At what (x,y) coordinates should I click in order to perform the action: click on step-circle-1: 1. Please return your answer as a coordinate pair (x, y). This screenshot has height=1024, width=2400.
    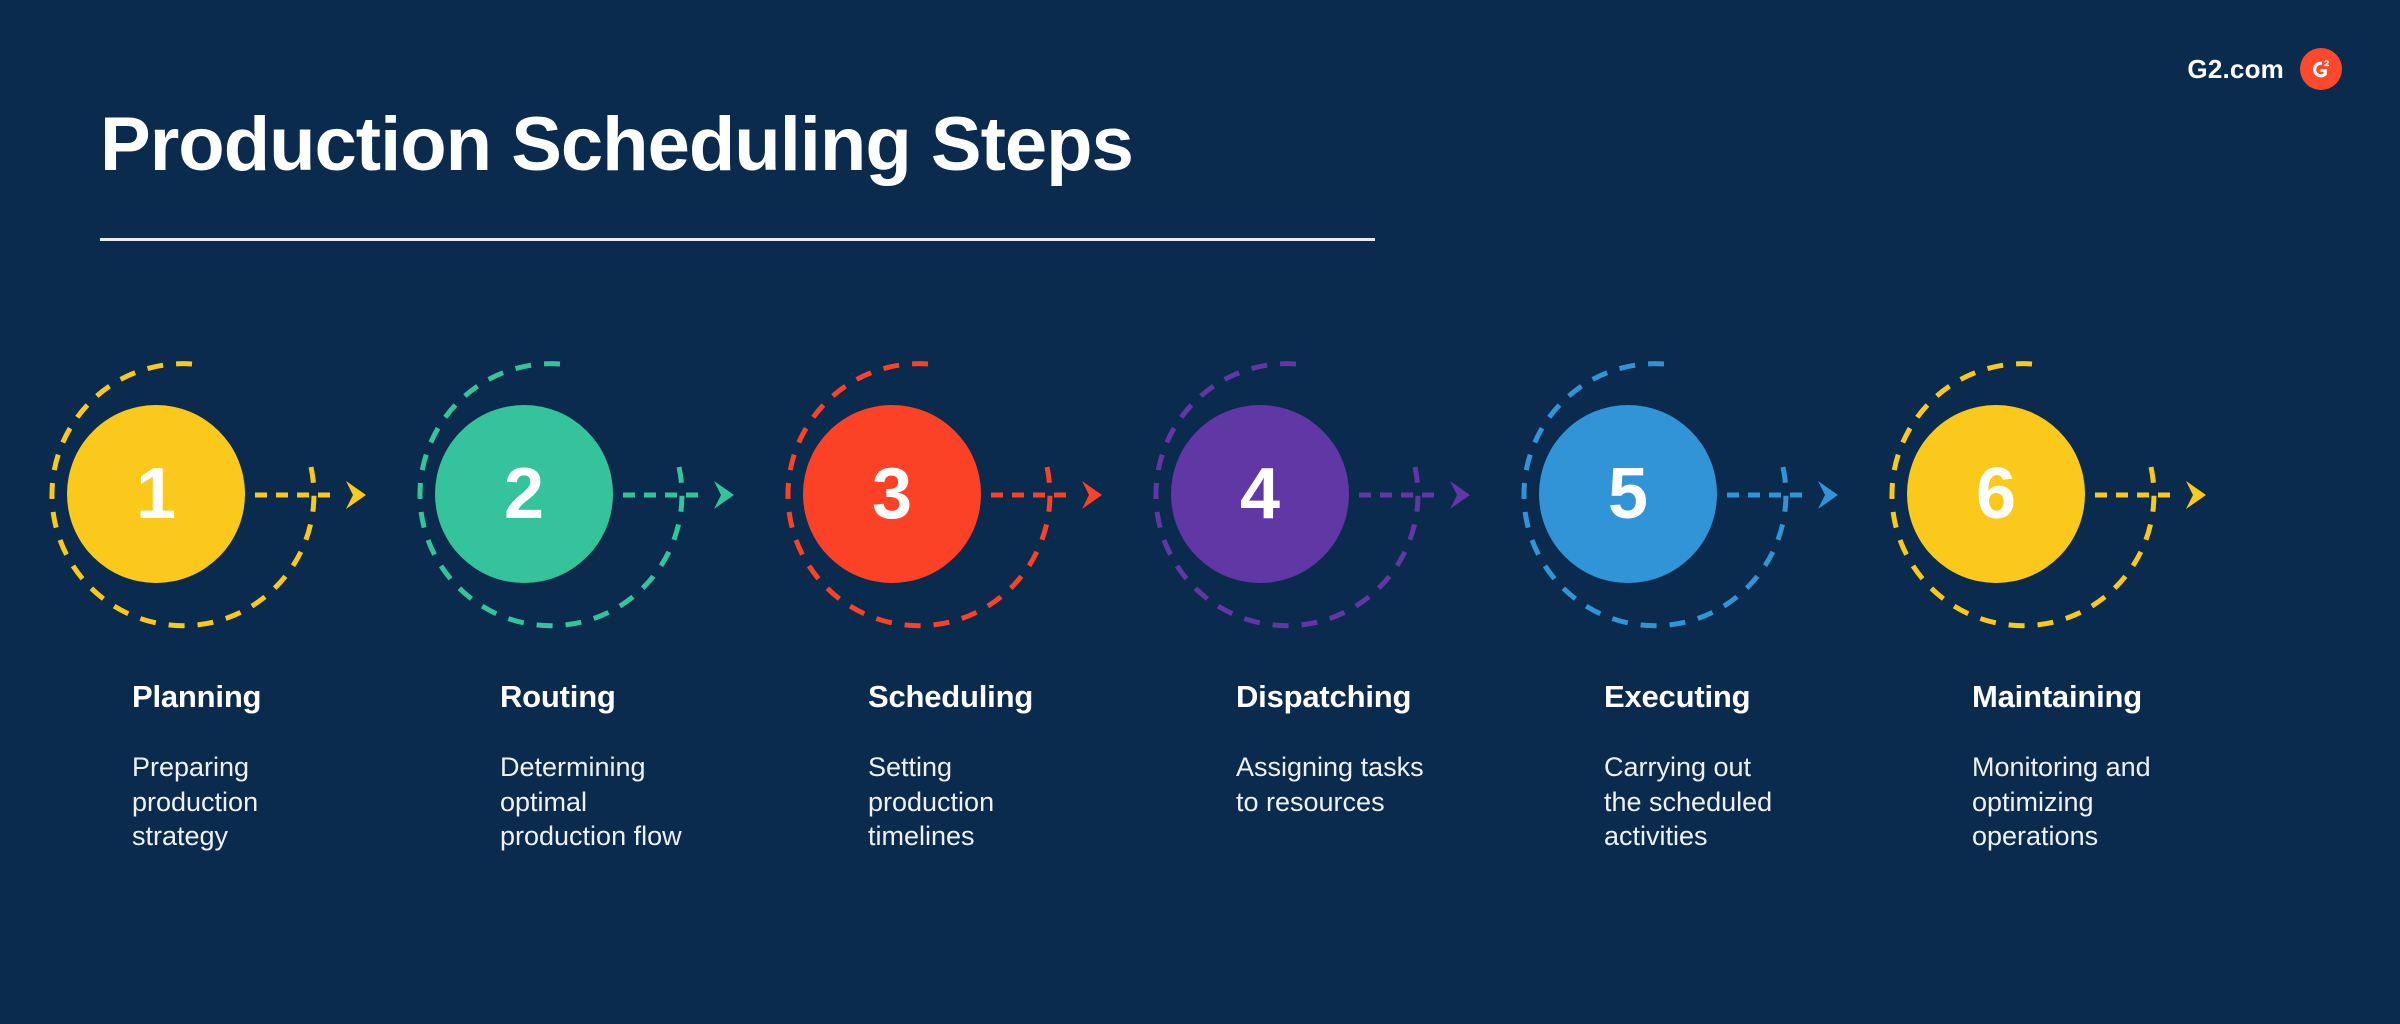
    Looking at the image, I should click on (156, 494).